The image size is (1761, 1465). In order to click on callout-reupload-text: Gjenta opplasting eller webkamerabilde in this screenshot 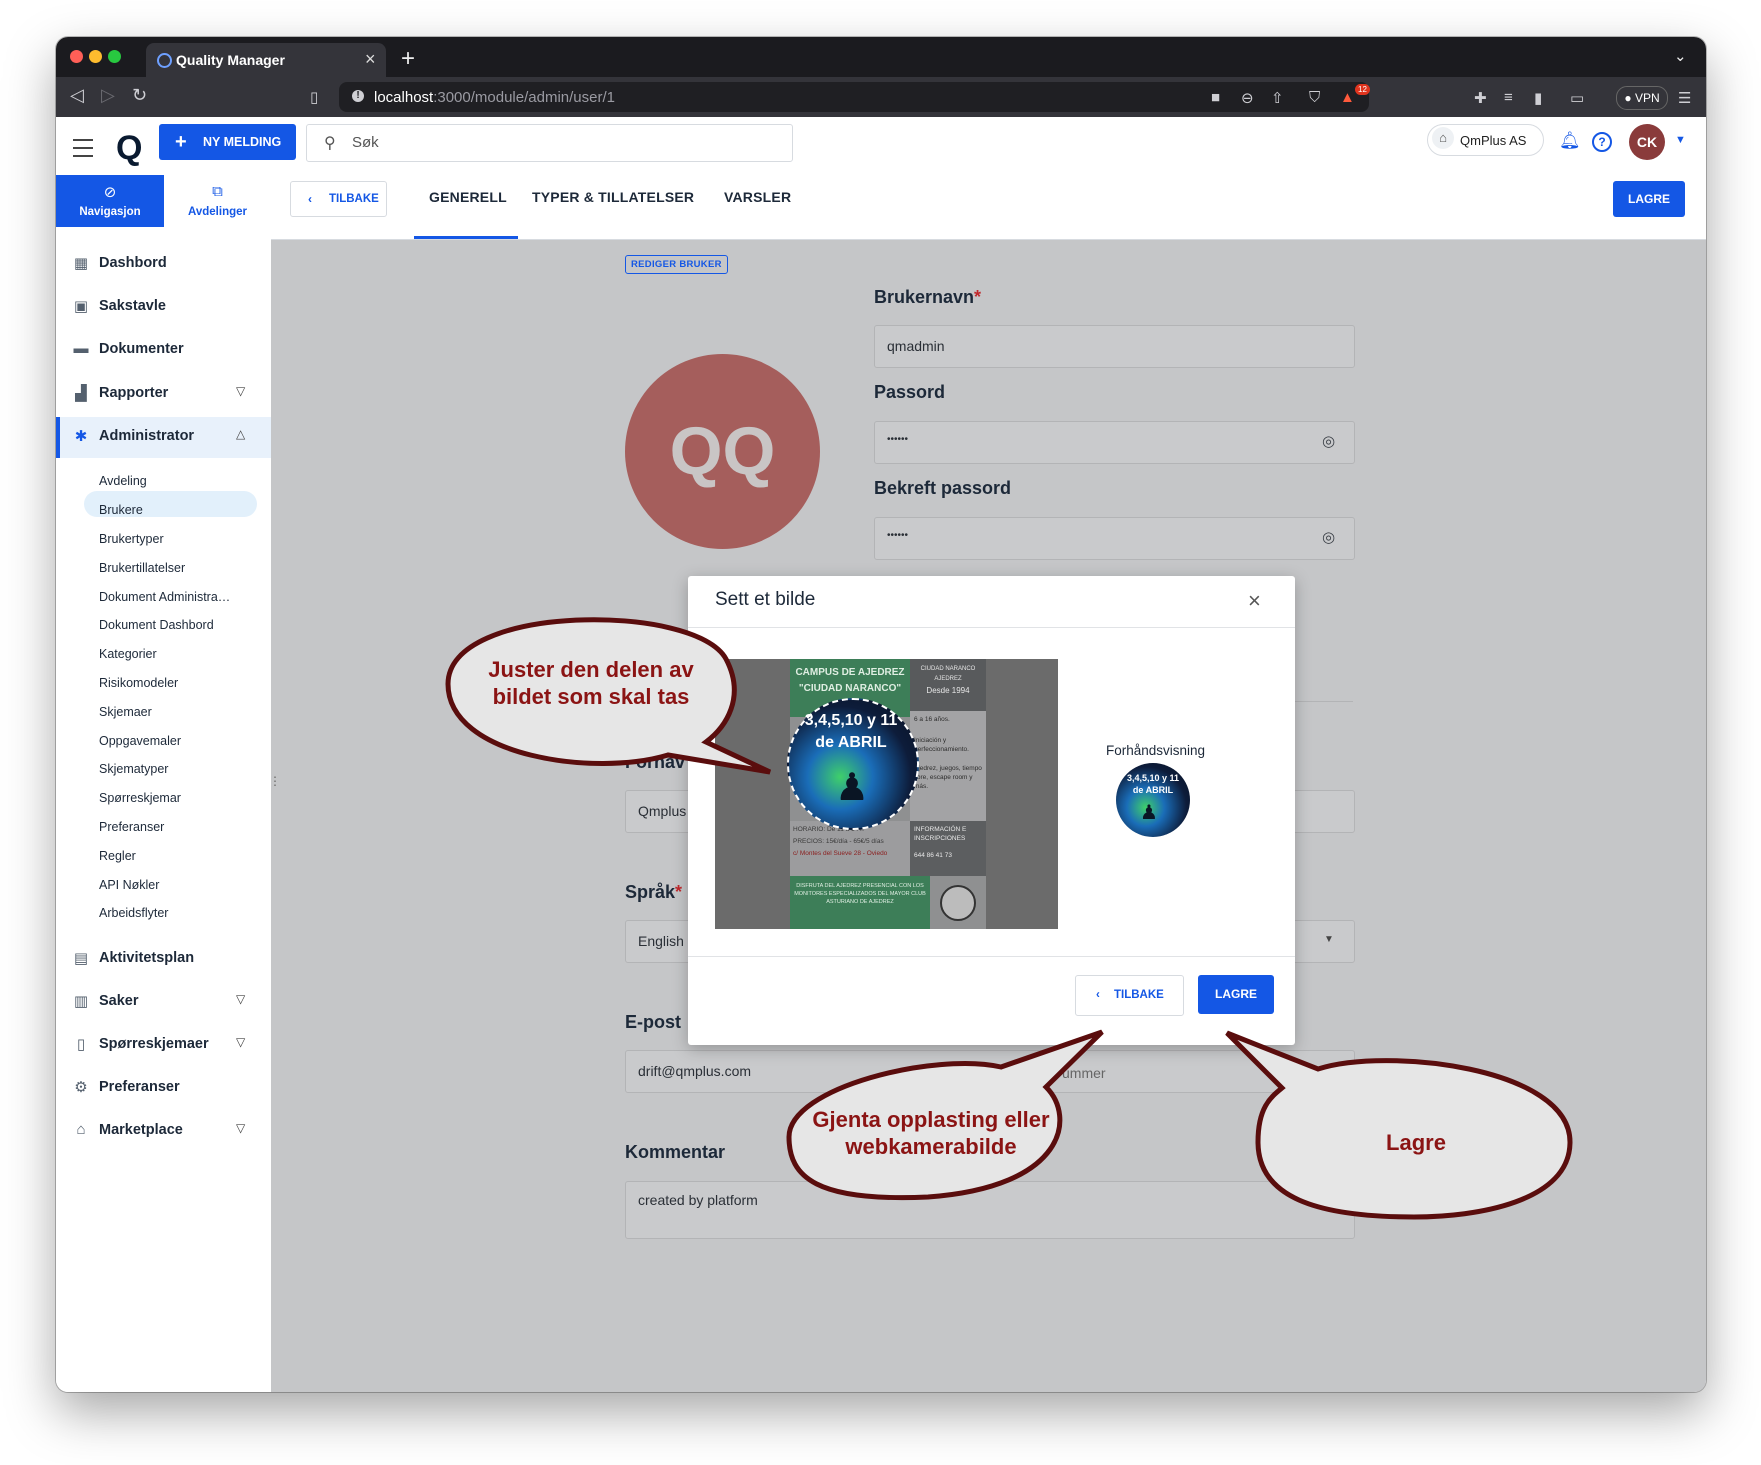, I will do `click(931, 1133)`.